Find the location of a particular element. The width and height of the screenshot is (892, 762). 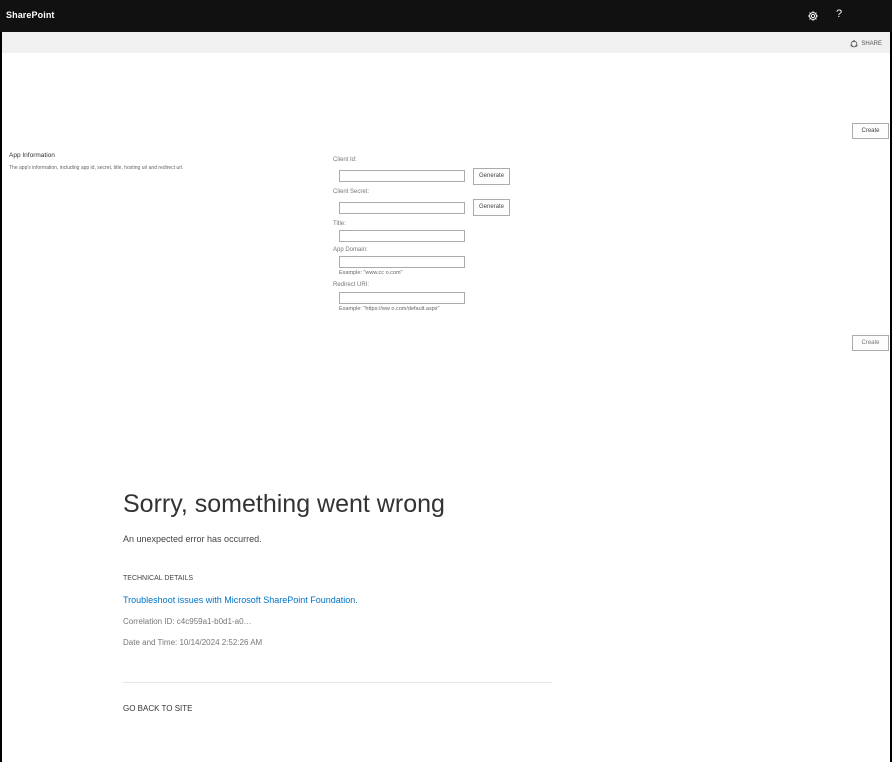

title-label: Title: is located at coordinates (339, 224).